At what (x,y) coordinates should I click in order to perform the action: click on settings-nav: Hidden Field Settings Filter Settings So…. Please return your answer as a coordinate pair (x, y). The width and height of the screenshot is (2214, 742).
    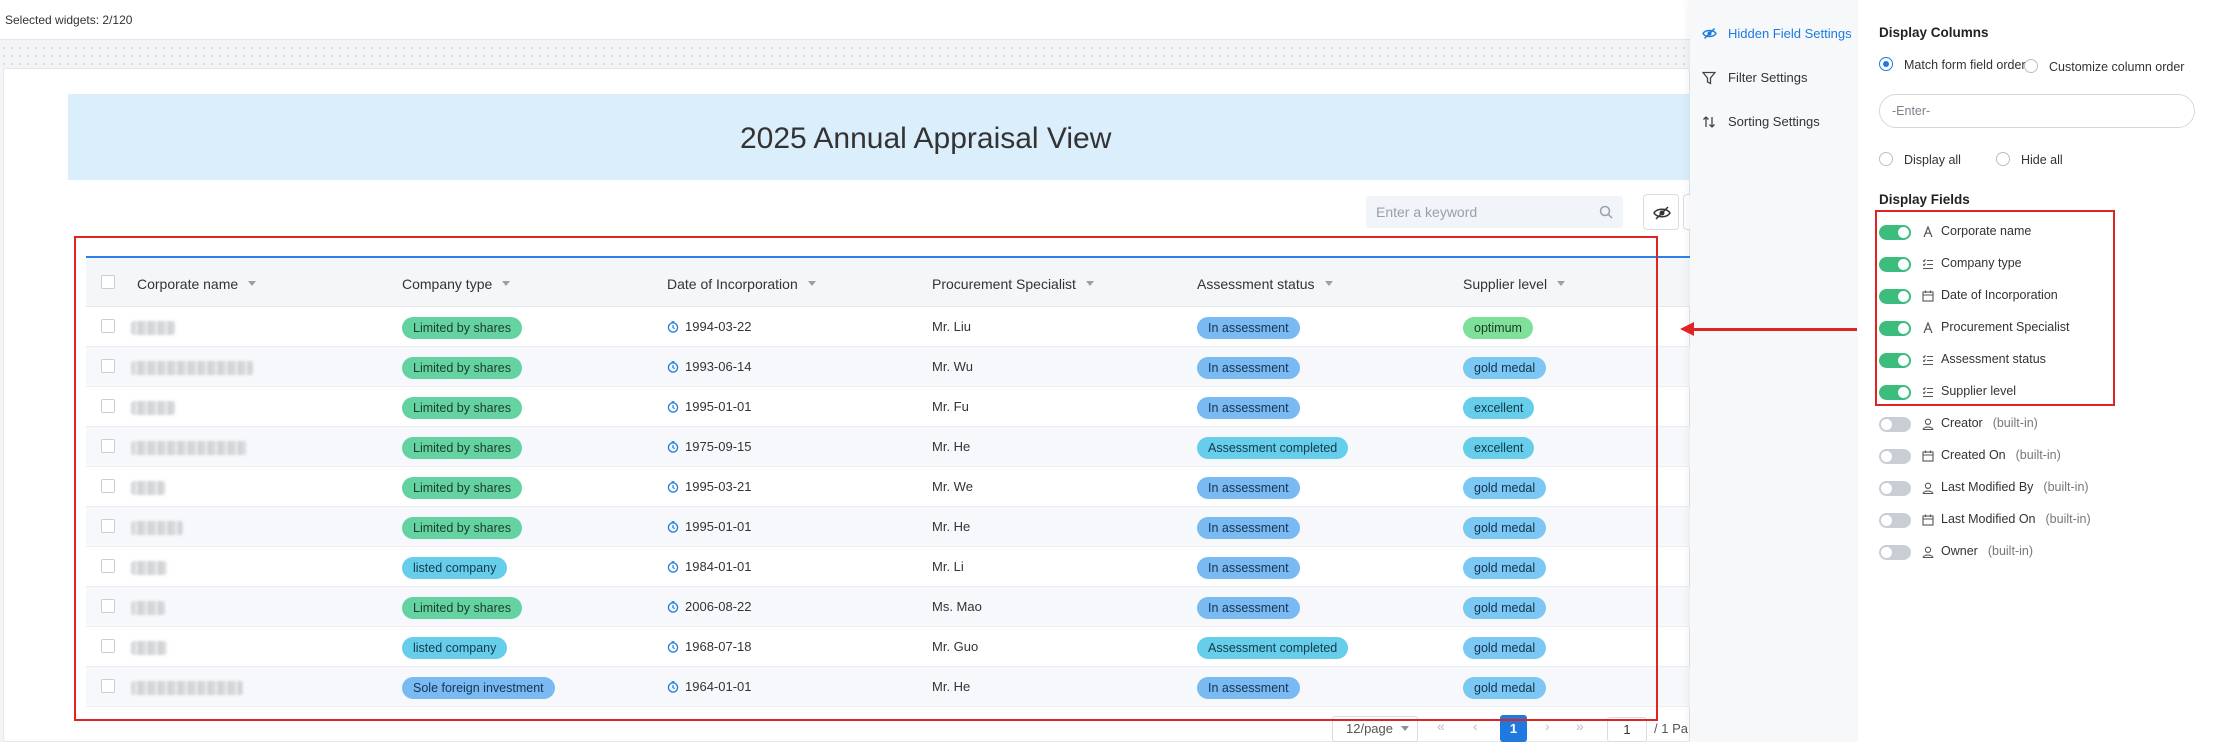
    Looking at the image, I should click on (1774, 371).